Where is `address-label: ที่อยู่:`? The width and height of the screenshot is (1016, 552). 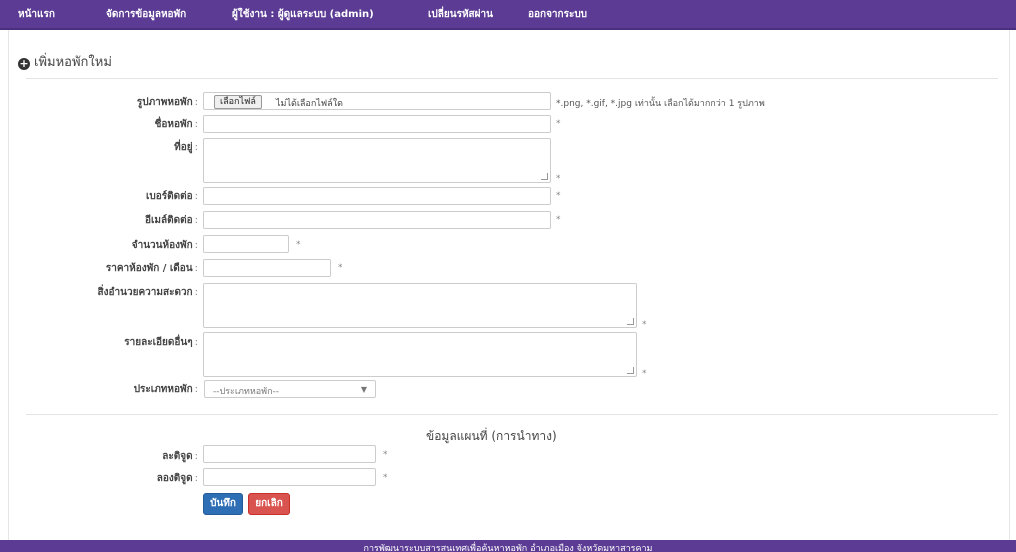
address-label: ที่อยู่: is located at coordinates (186, 147).